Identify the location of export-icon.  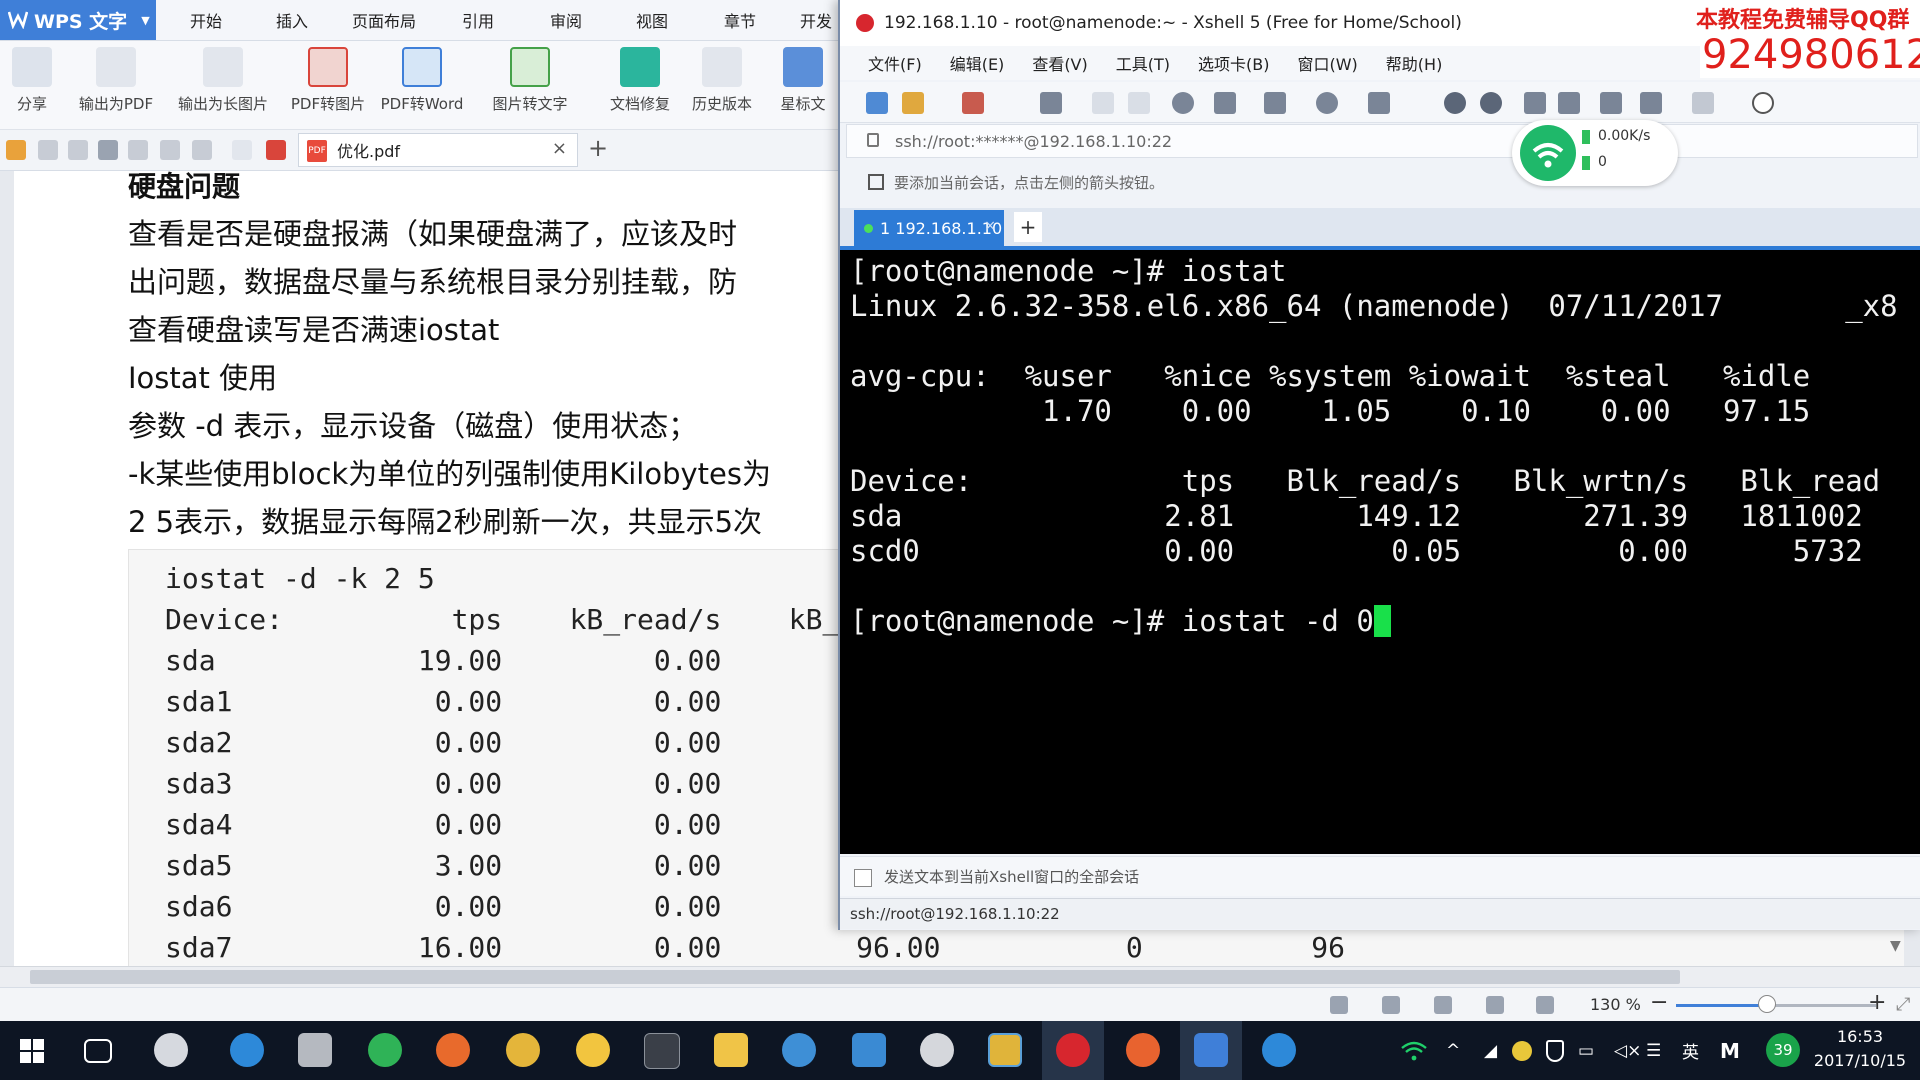
(78, 150).